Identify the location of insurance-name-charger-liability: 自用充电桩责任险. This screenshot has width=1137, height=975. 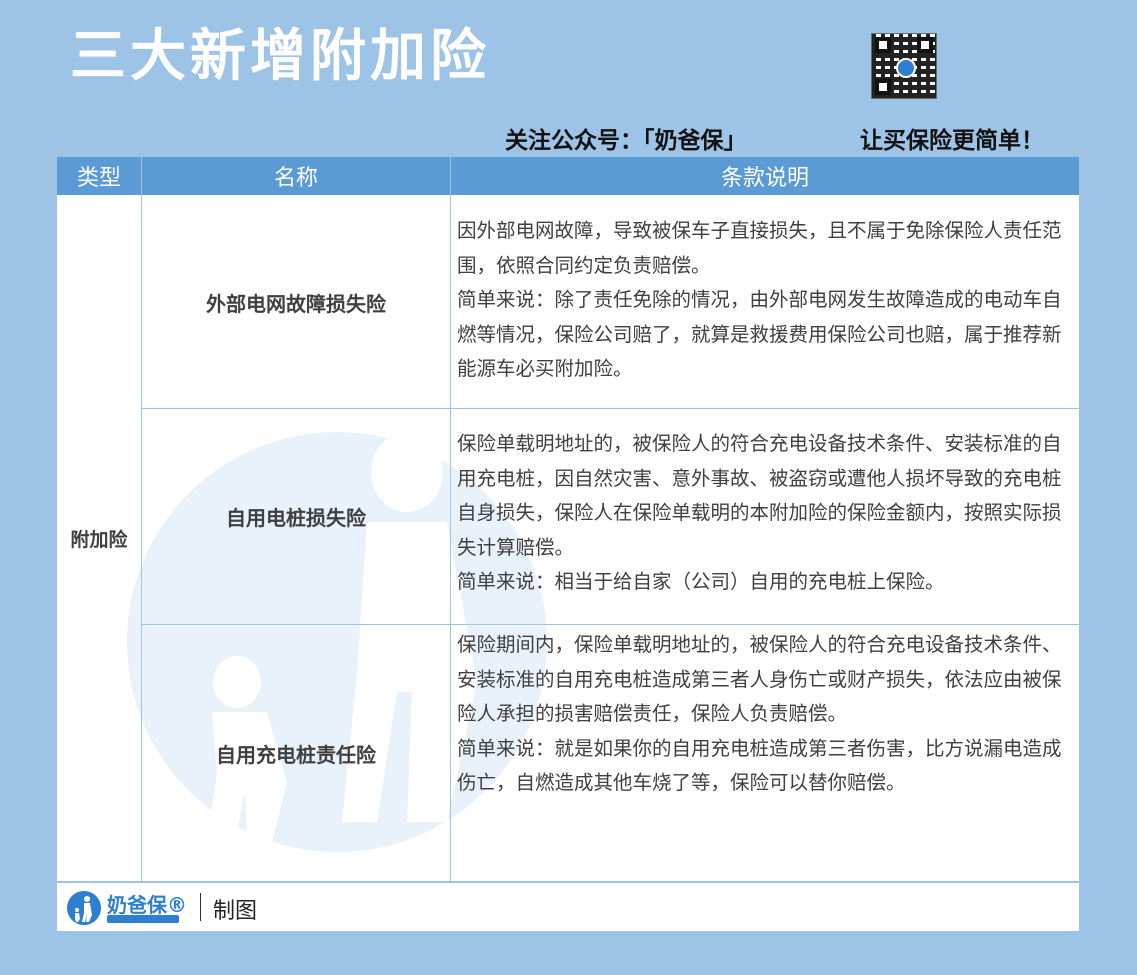
(296, 754).